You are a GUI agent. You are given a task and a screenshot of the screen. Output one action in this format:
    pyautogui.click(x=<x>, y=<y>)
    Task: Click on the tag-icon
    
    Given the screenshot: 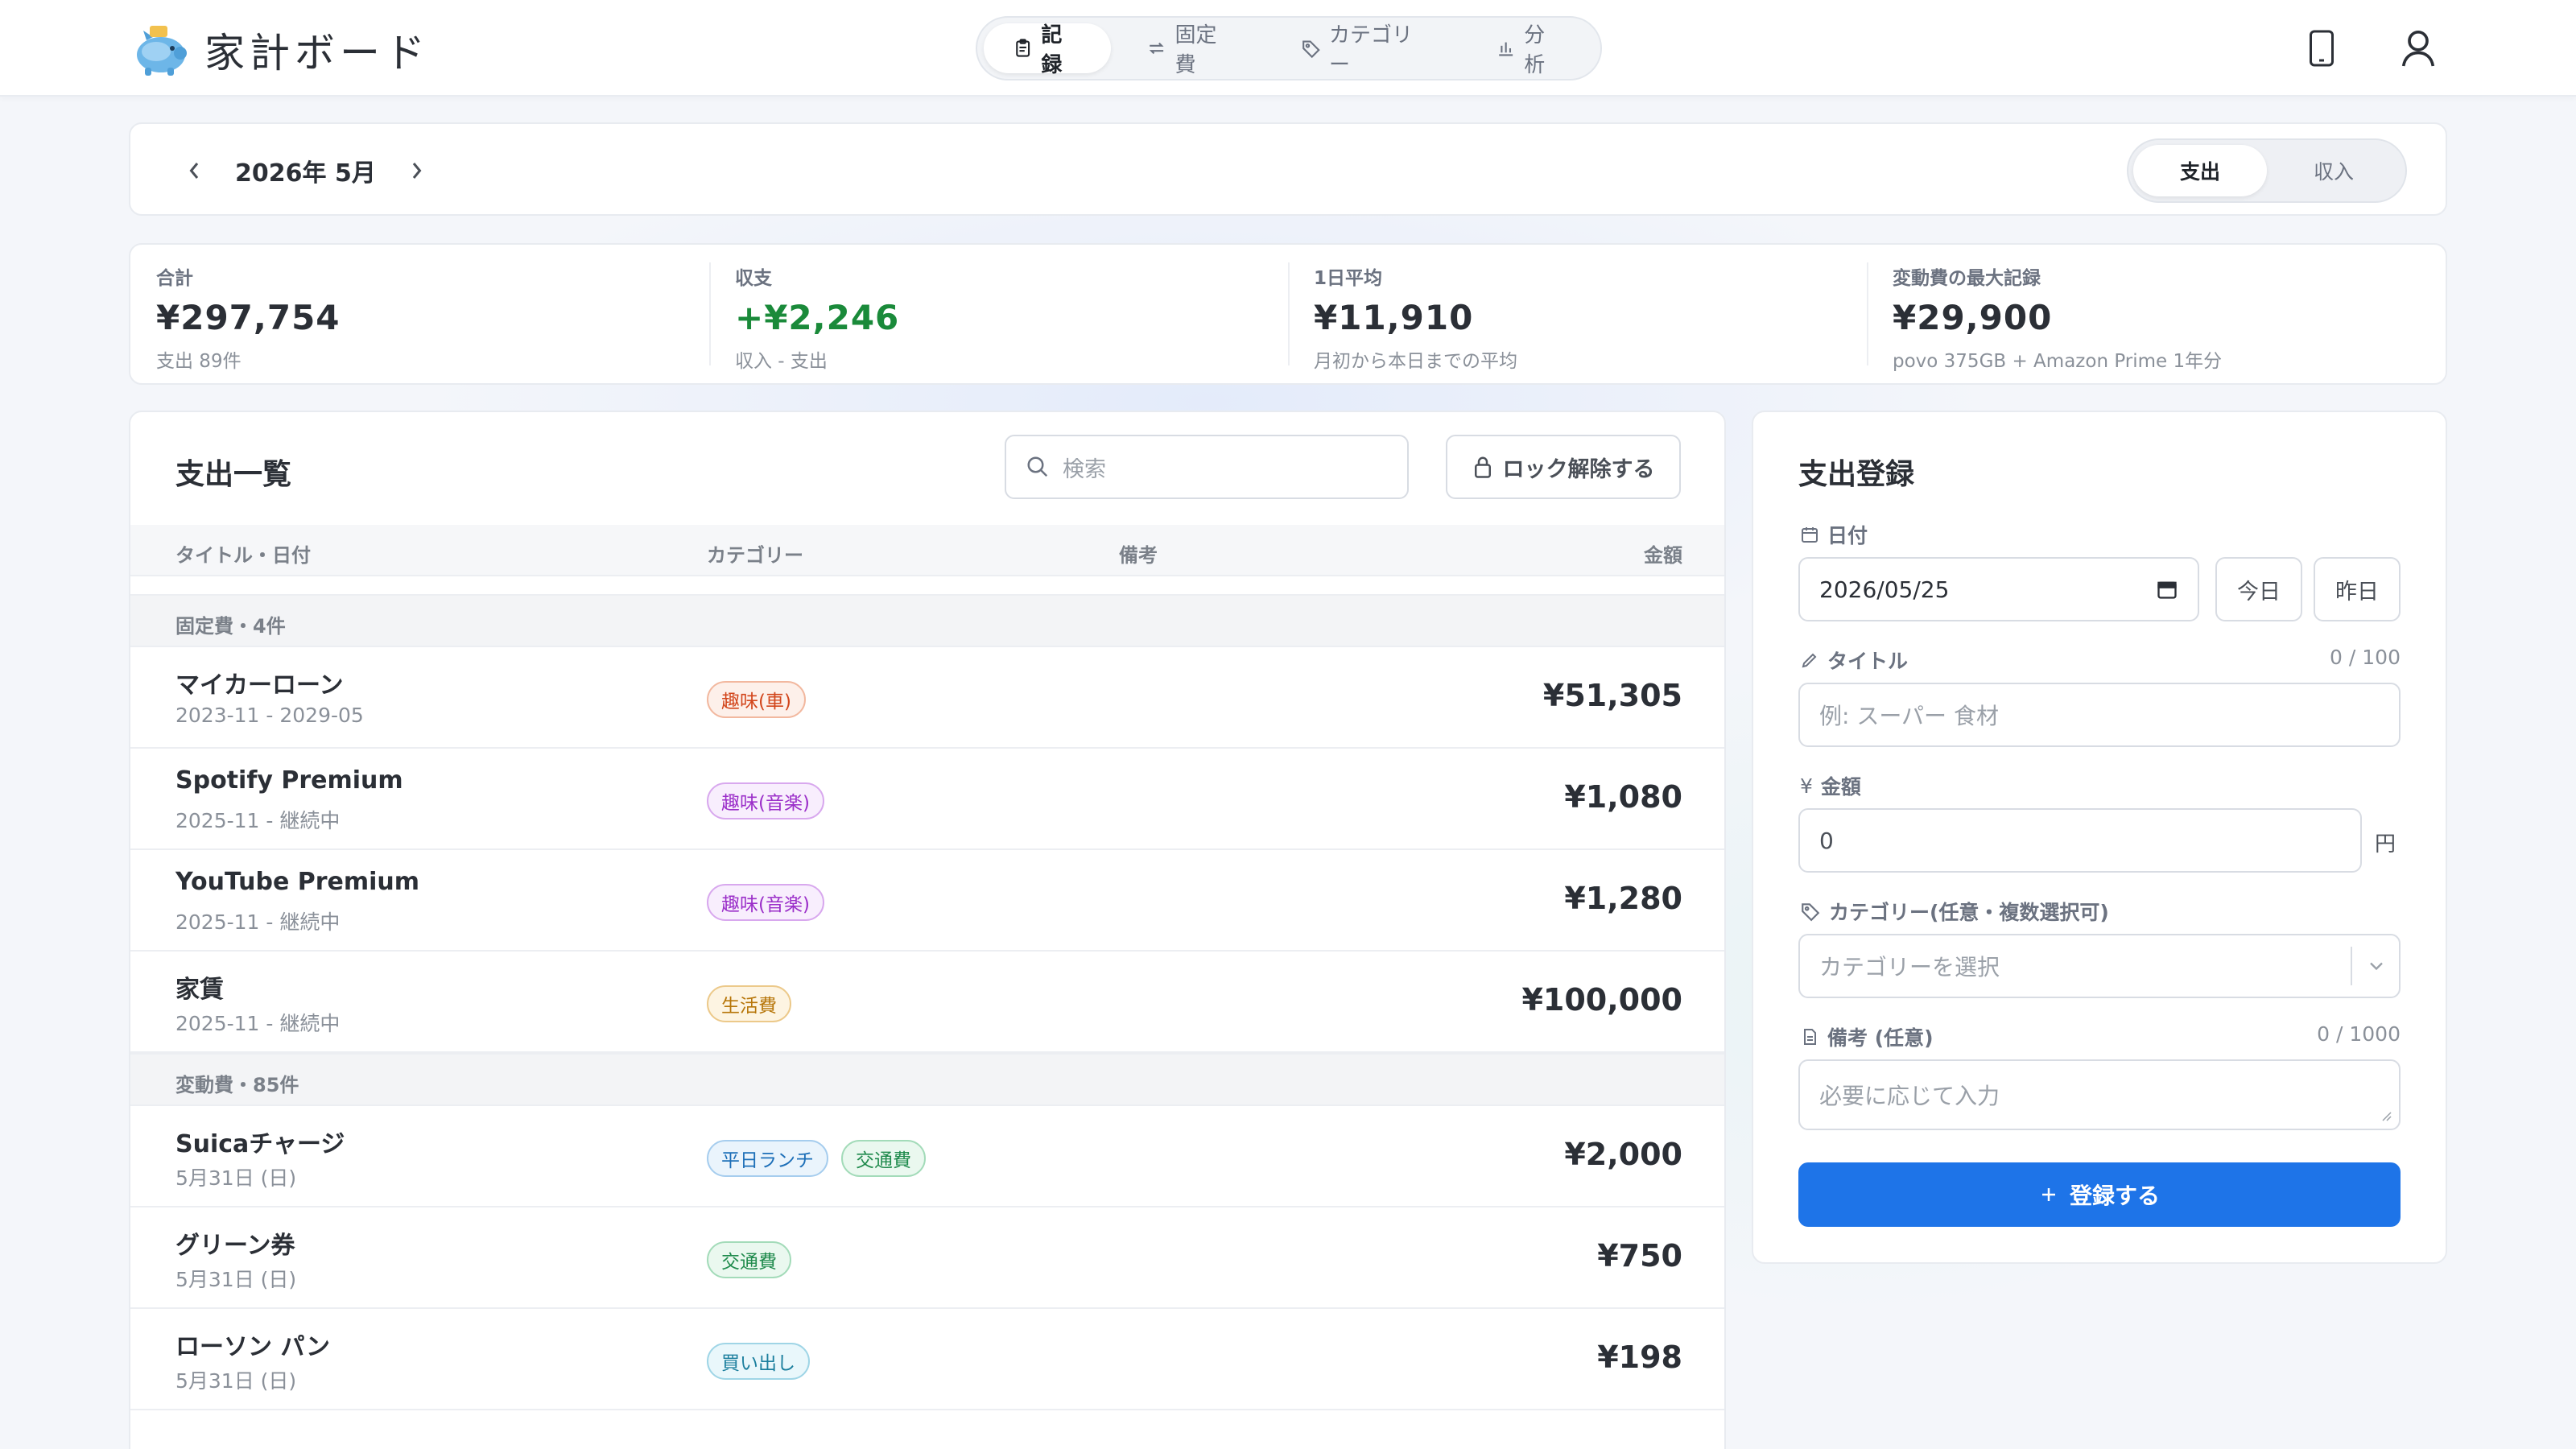 What is the action you would take?
    pyautogui.click(x=1811, y=912)
    